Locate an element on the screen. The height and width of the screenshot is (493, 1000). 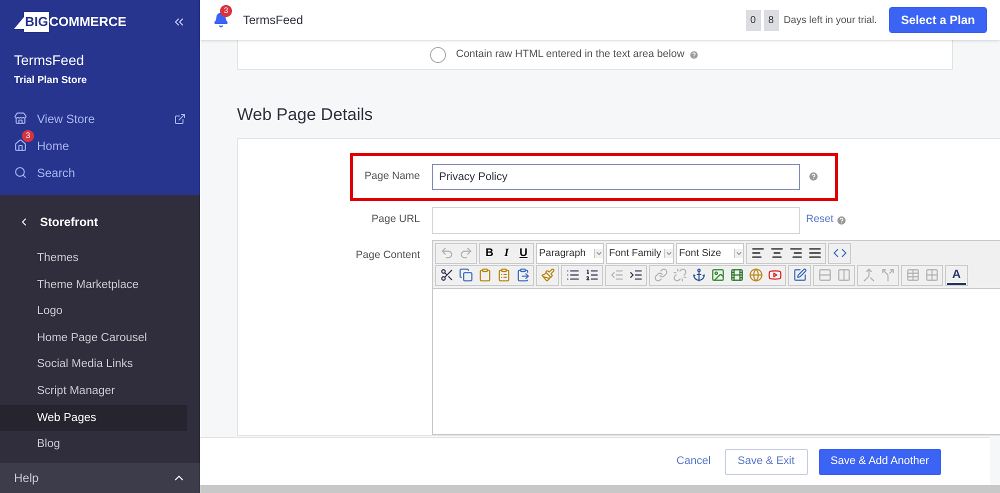
cancel-link: Cancel is located at coordinates (693, 461).